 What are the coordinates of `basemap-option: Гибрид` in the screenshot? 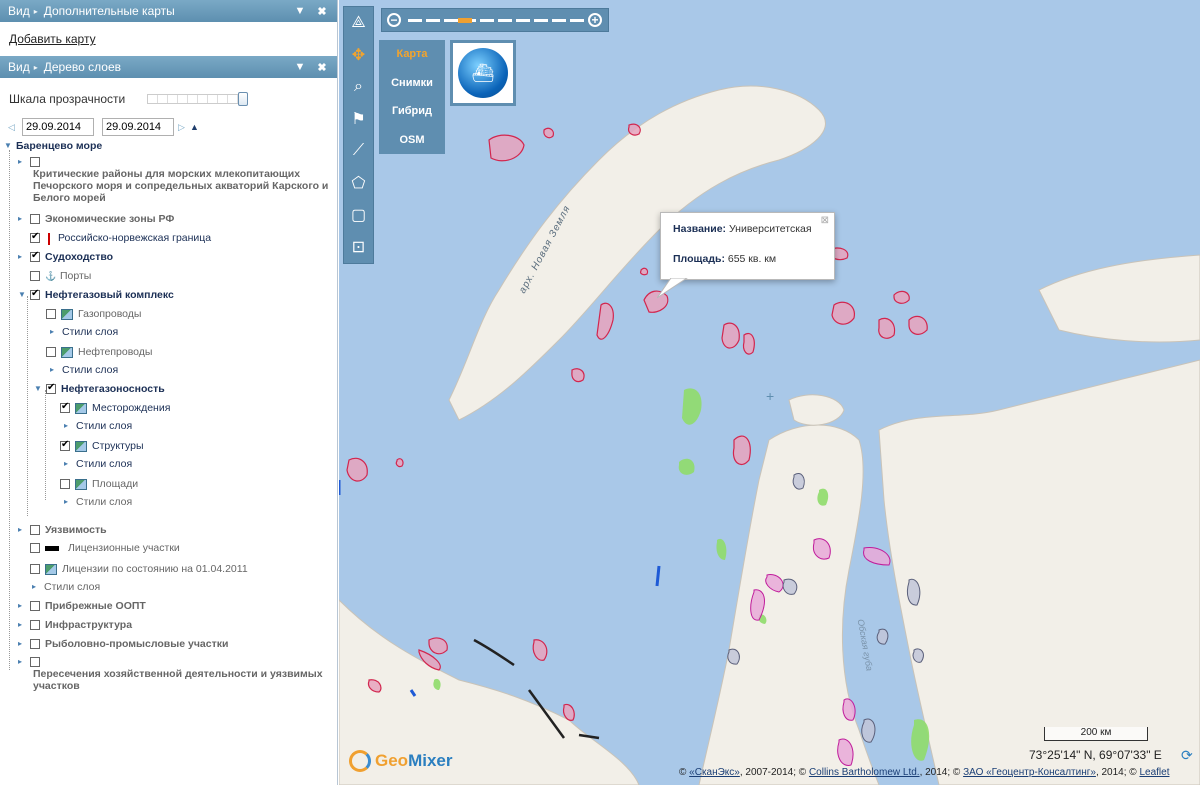 It's located at (412, 111).